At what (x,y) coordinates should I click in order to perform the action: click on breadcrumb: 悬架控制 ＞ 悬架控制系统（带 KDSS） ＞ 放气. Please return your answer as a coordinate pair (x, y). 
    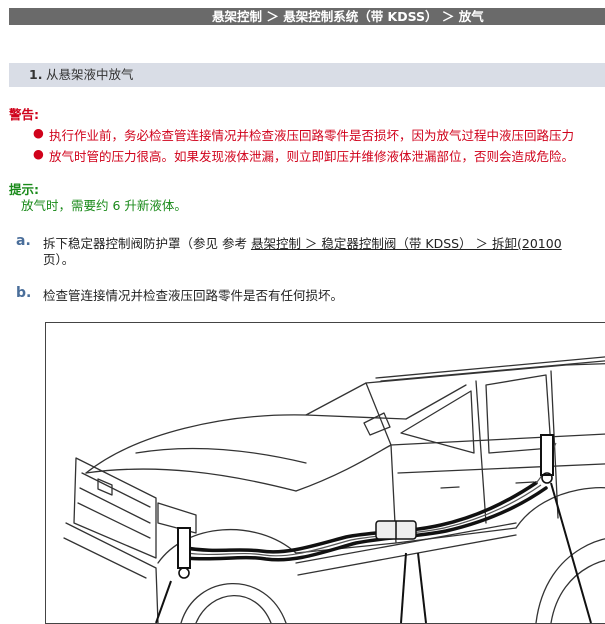
    Looking at the image, I should click on (348, 16).